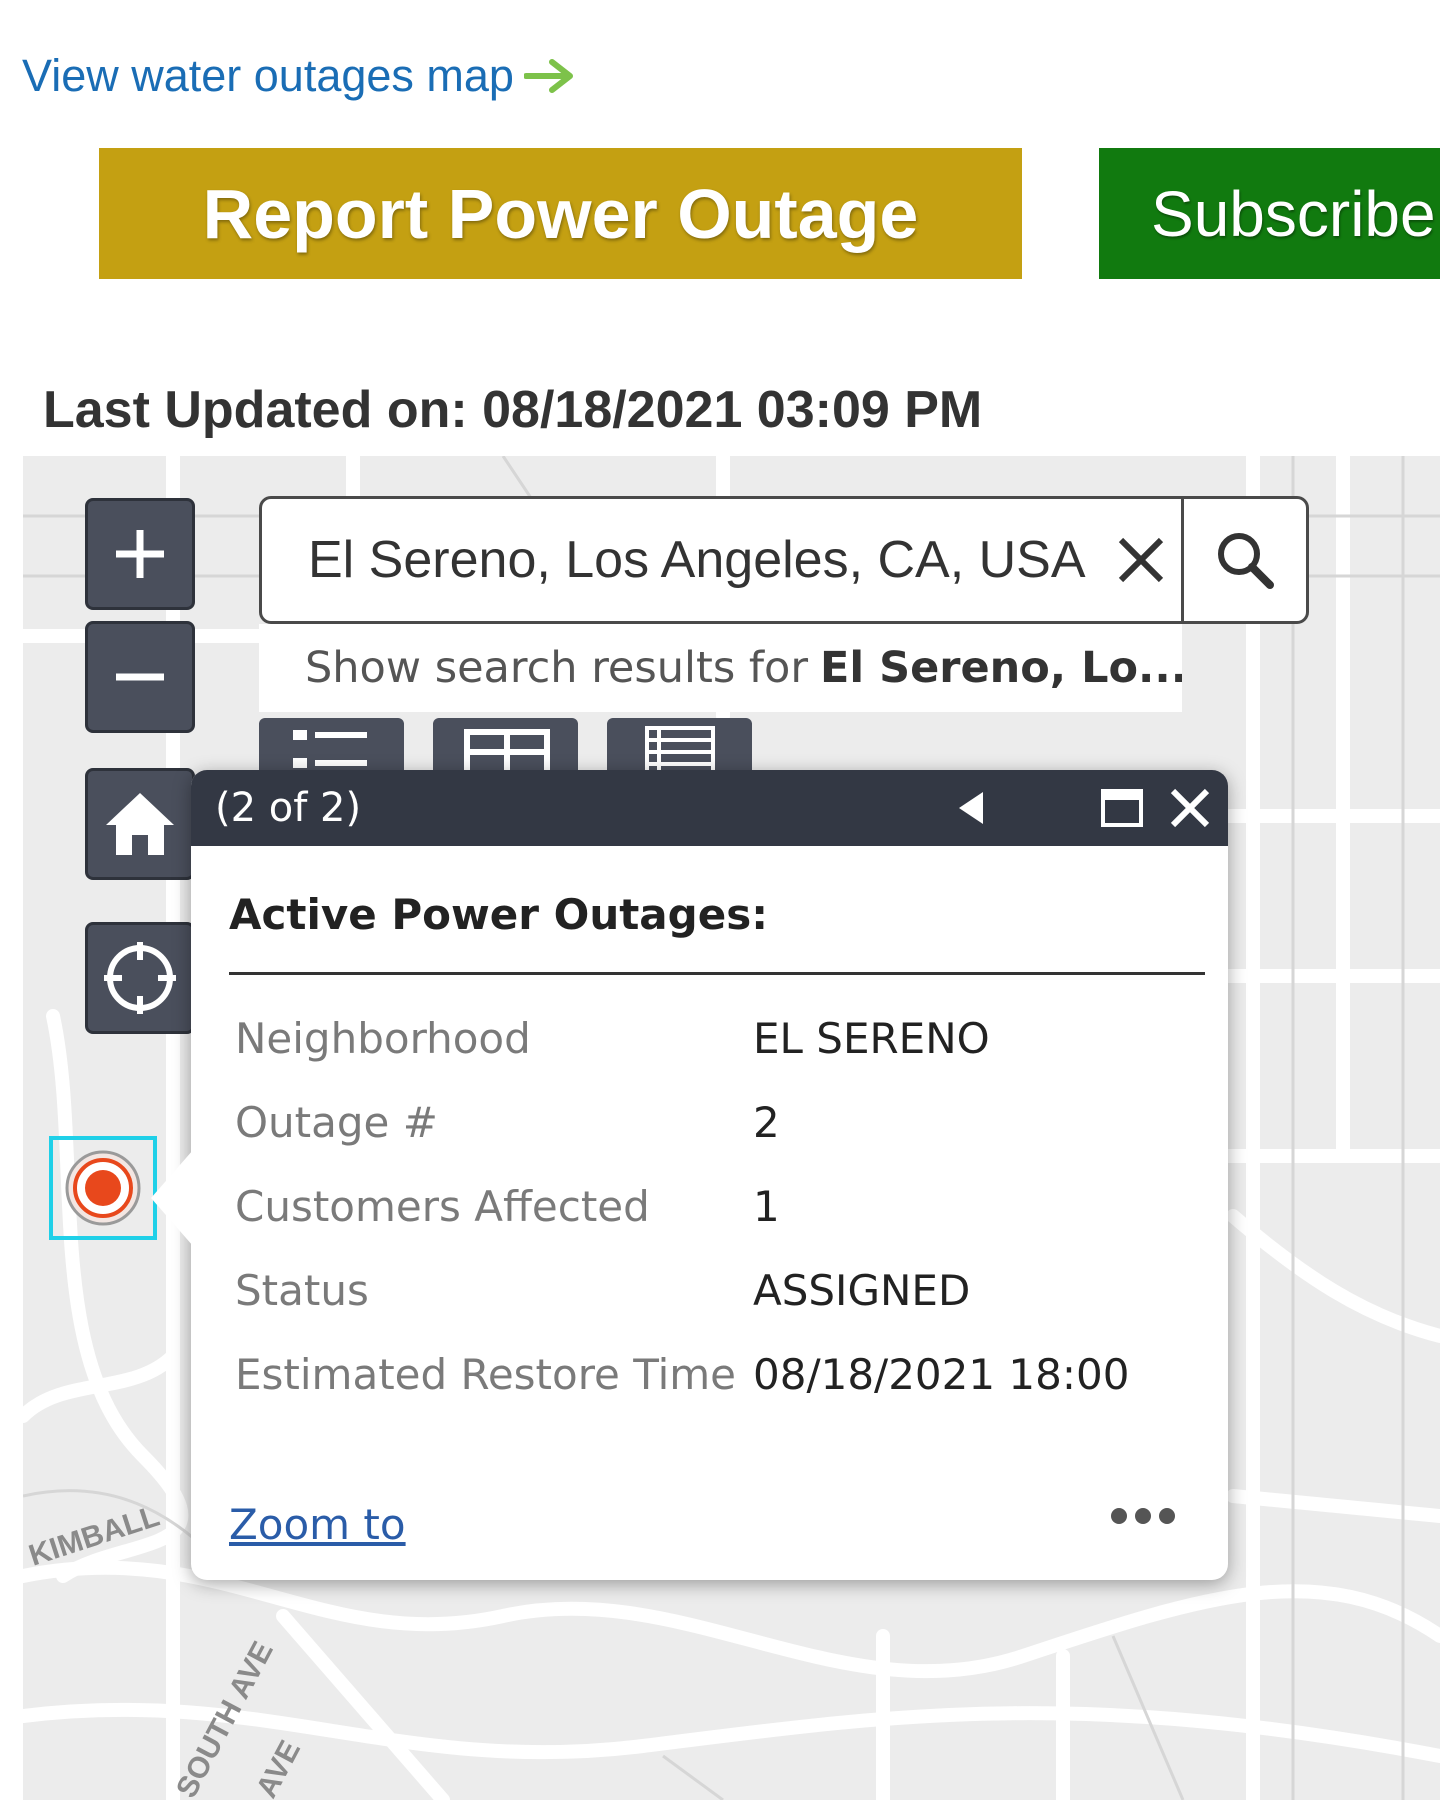 The width and height of the screenshot is (1440, 1800). What do you see at coordinates (766, 1206) in the screenshot?
I see `attr-value: 1` at bounding box center [766, 1206].